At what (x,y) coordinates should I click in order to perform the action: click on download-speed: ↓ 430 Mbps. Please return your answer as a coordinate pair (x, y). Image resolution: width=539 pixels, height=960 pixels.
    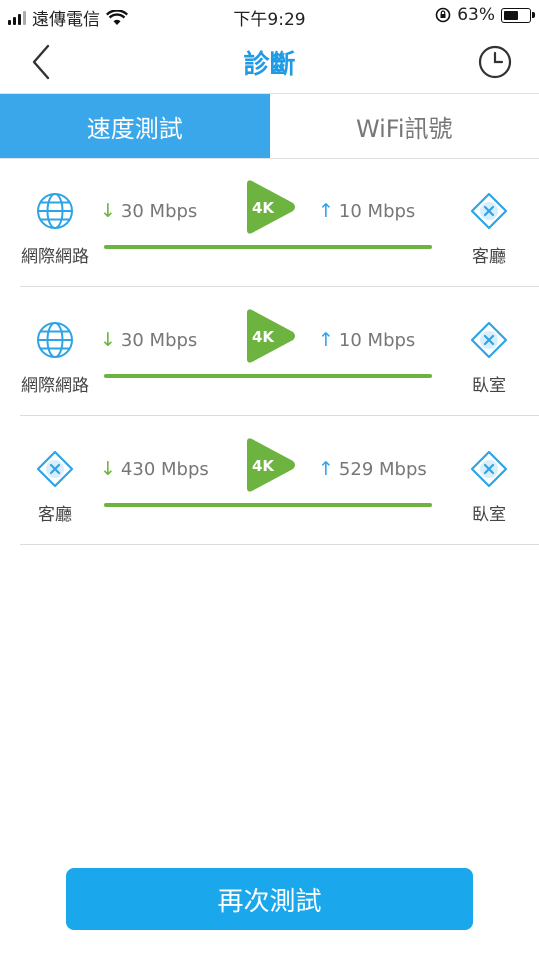
    Looking at the image, I should click on (154, 469).